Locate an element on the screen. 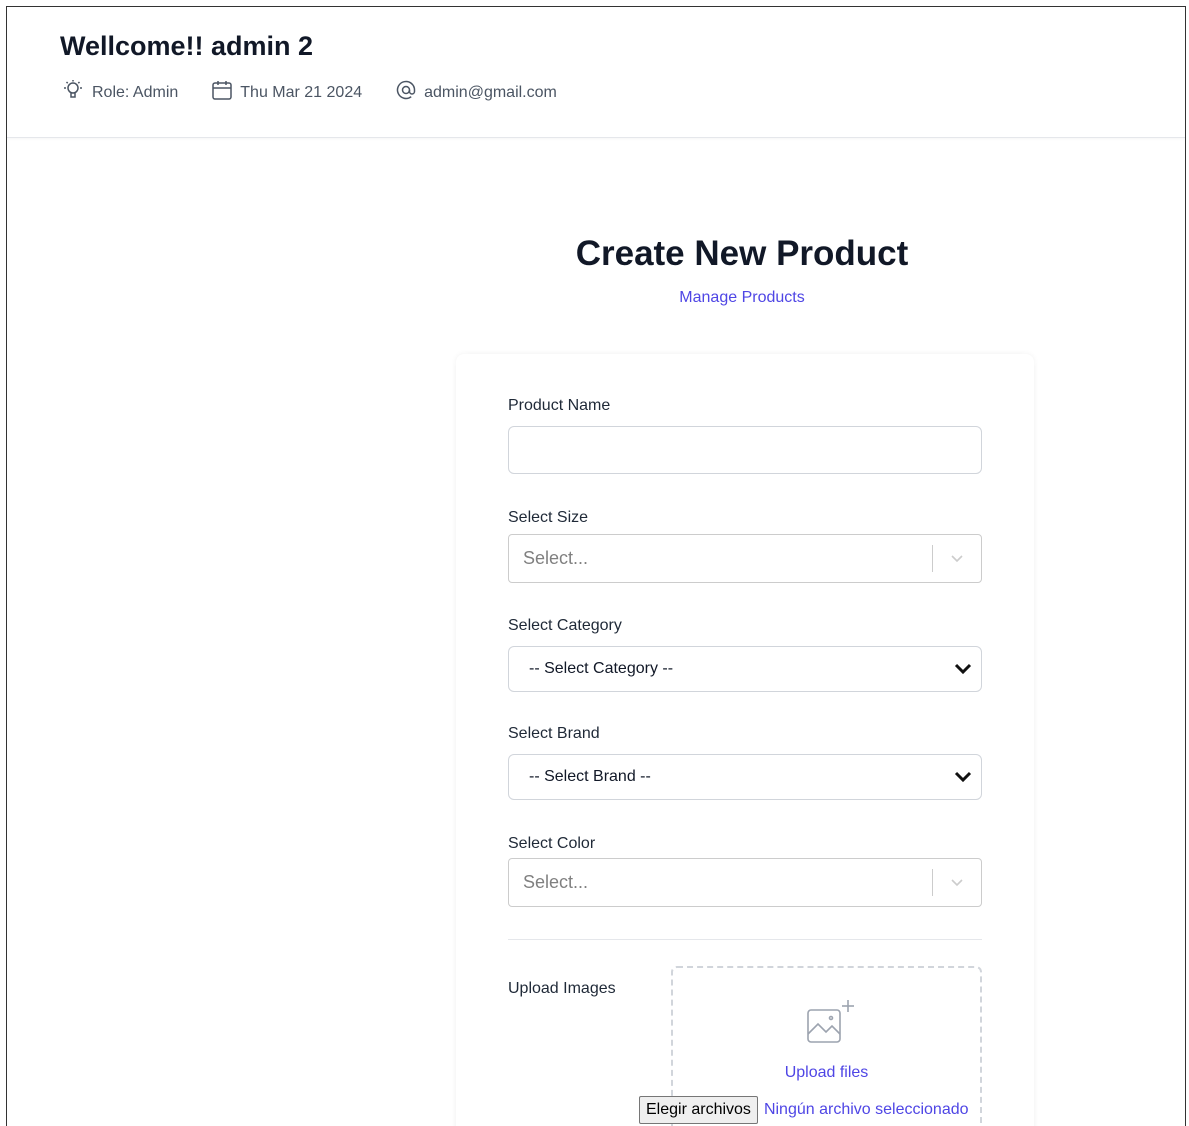  email-info: admin@gmail.com is located at coordinates (475, 92).